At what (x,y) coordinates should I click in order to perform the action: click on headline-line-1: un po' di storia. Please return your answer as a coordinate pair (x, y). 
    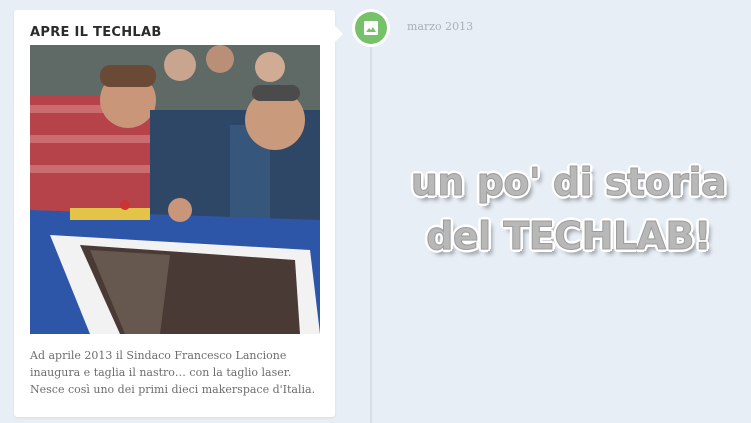
    Looking at the image, I should click on (568, 182).